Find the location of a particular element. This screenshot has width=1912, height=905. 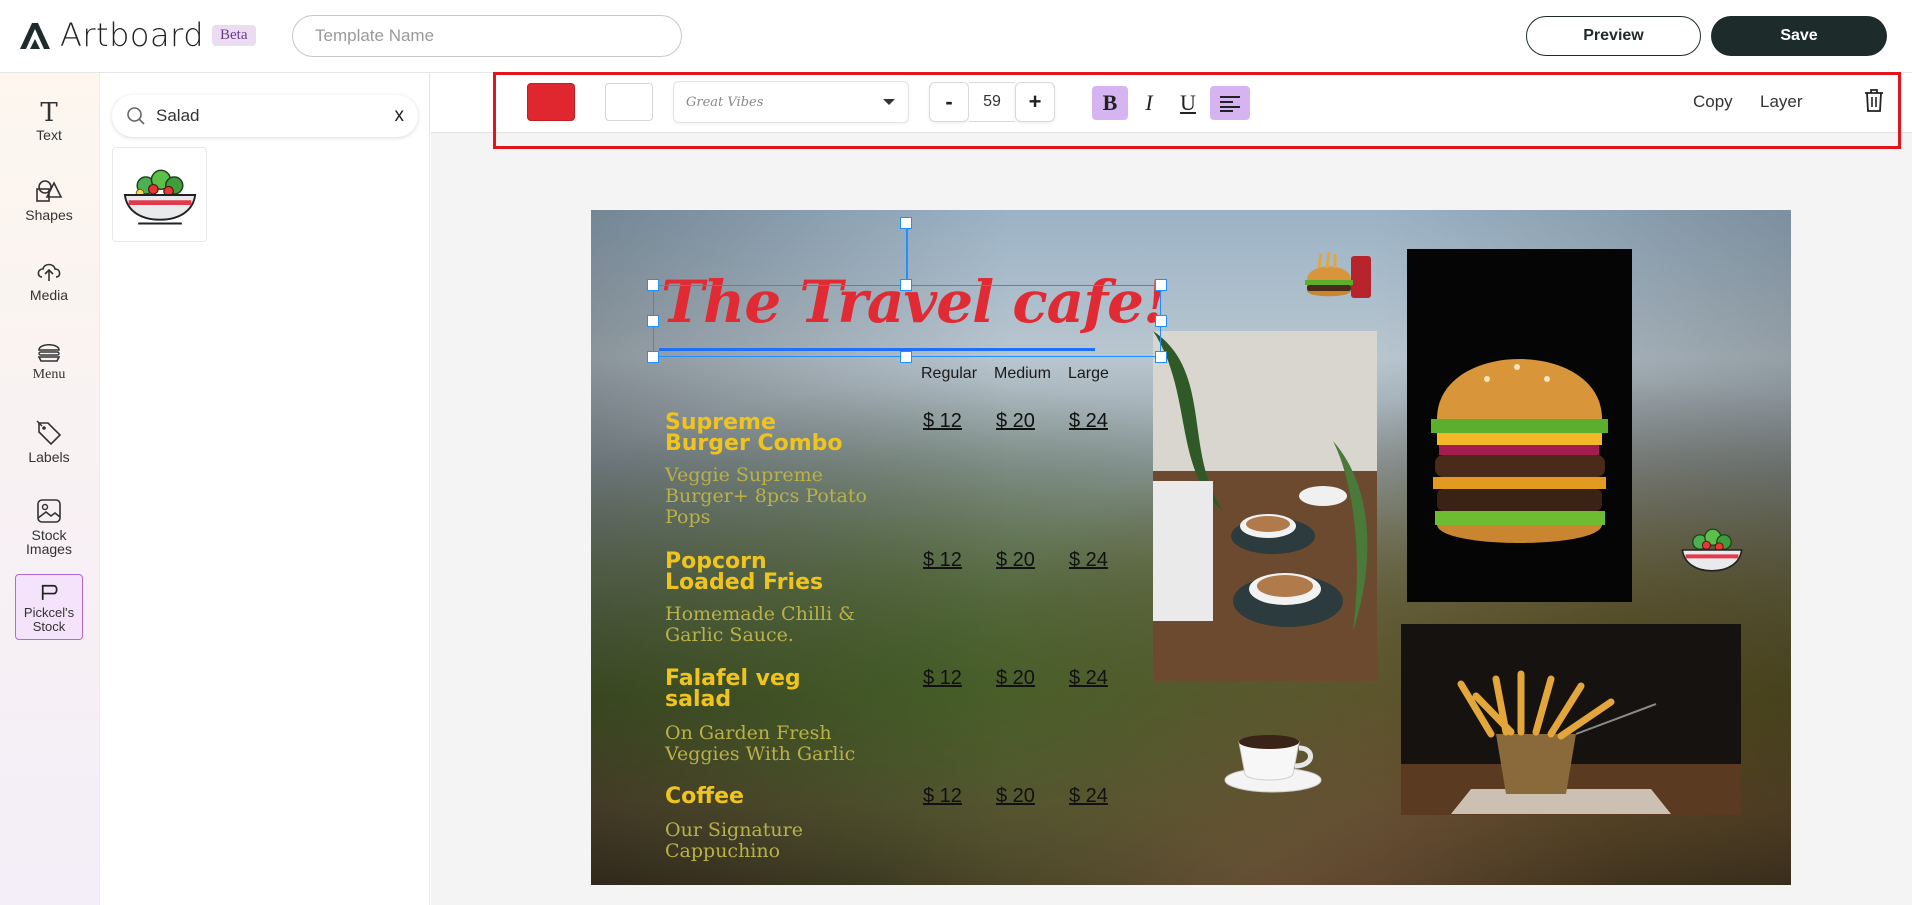

rail-label-pickcels-stock: Pickcel's Stock is located at coordinates (49, 619).